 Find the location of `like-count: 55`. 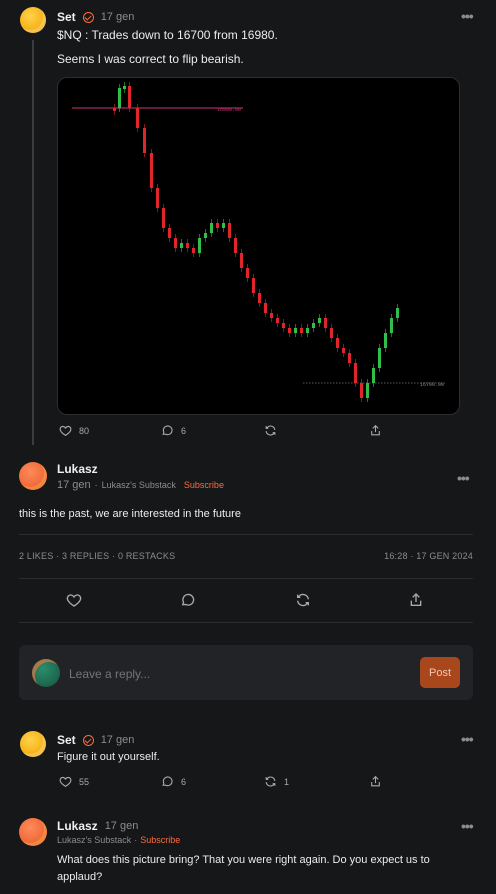

like-count: 55 is located at coordinates (84, 781).